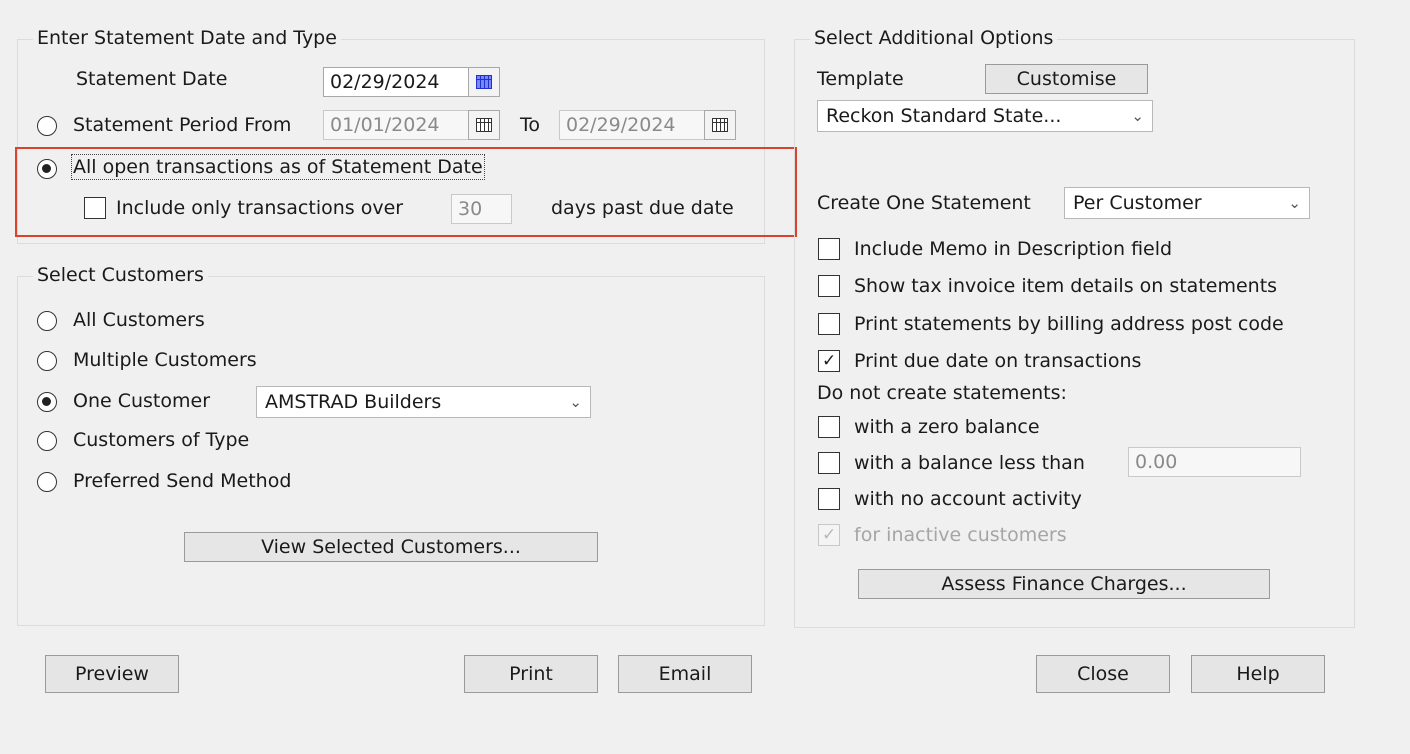 Image resolution: width=1410 pixels, height=754 pixels. Describe the element at coordinates (829, 499) in the screenshot. I see `no-account-activity-checkbox` at that location.